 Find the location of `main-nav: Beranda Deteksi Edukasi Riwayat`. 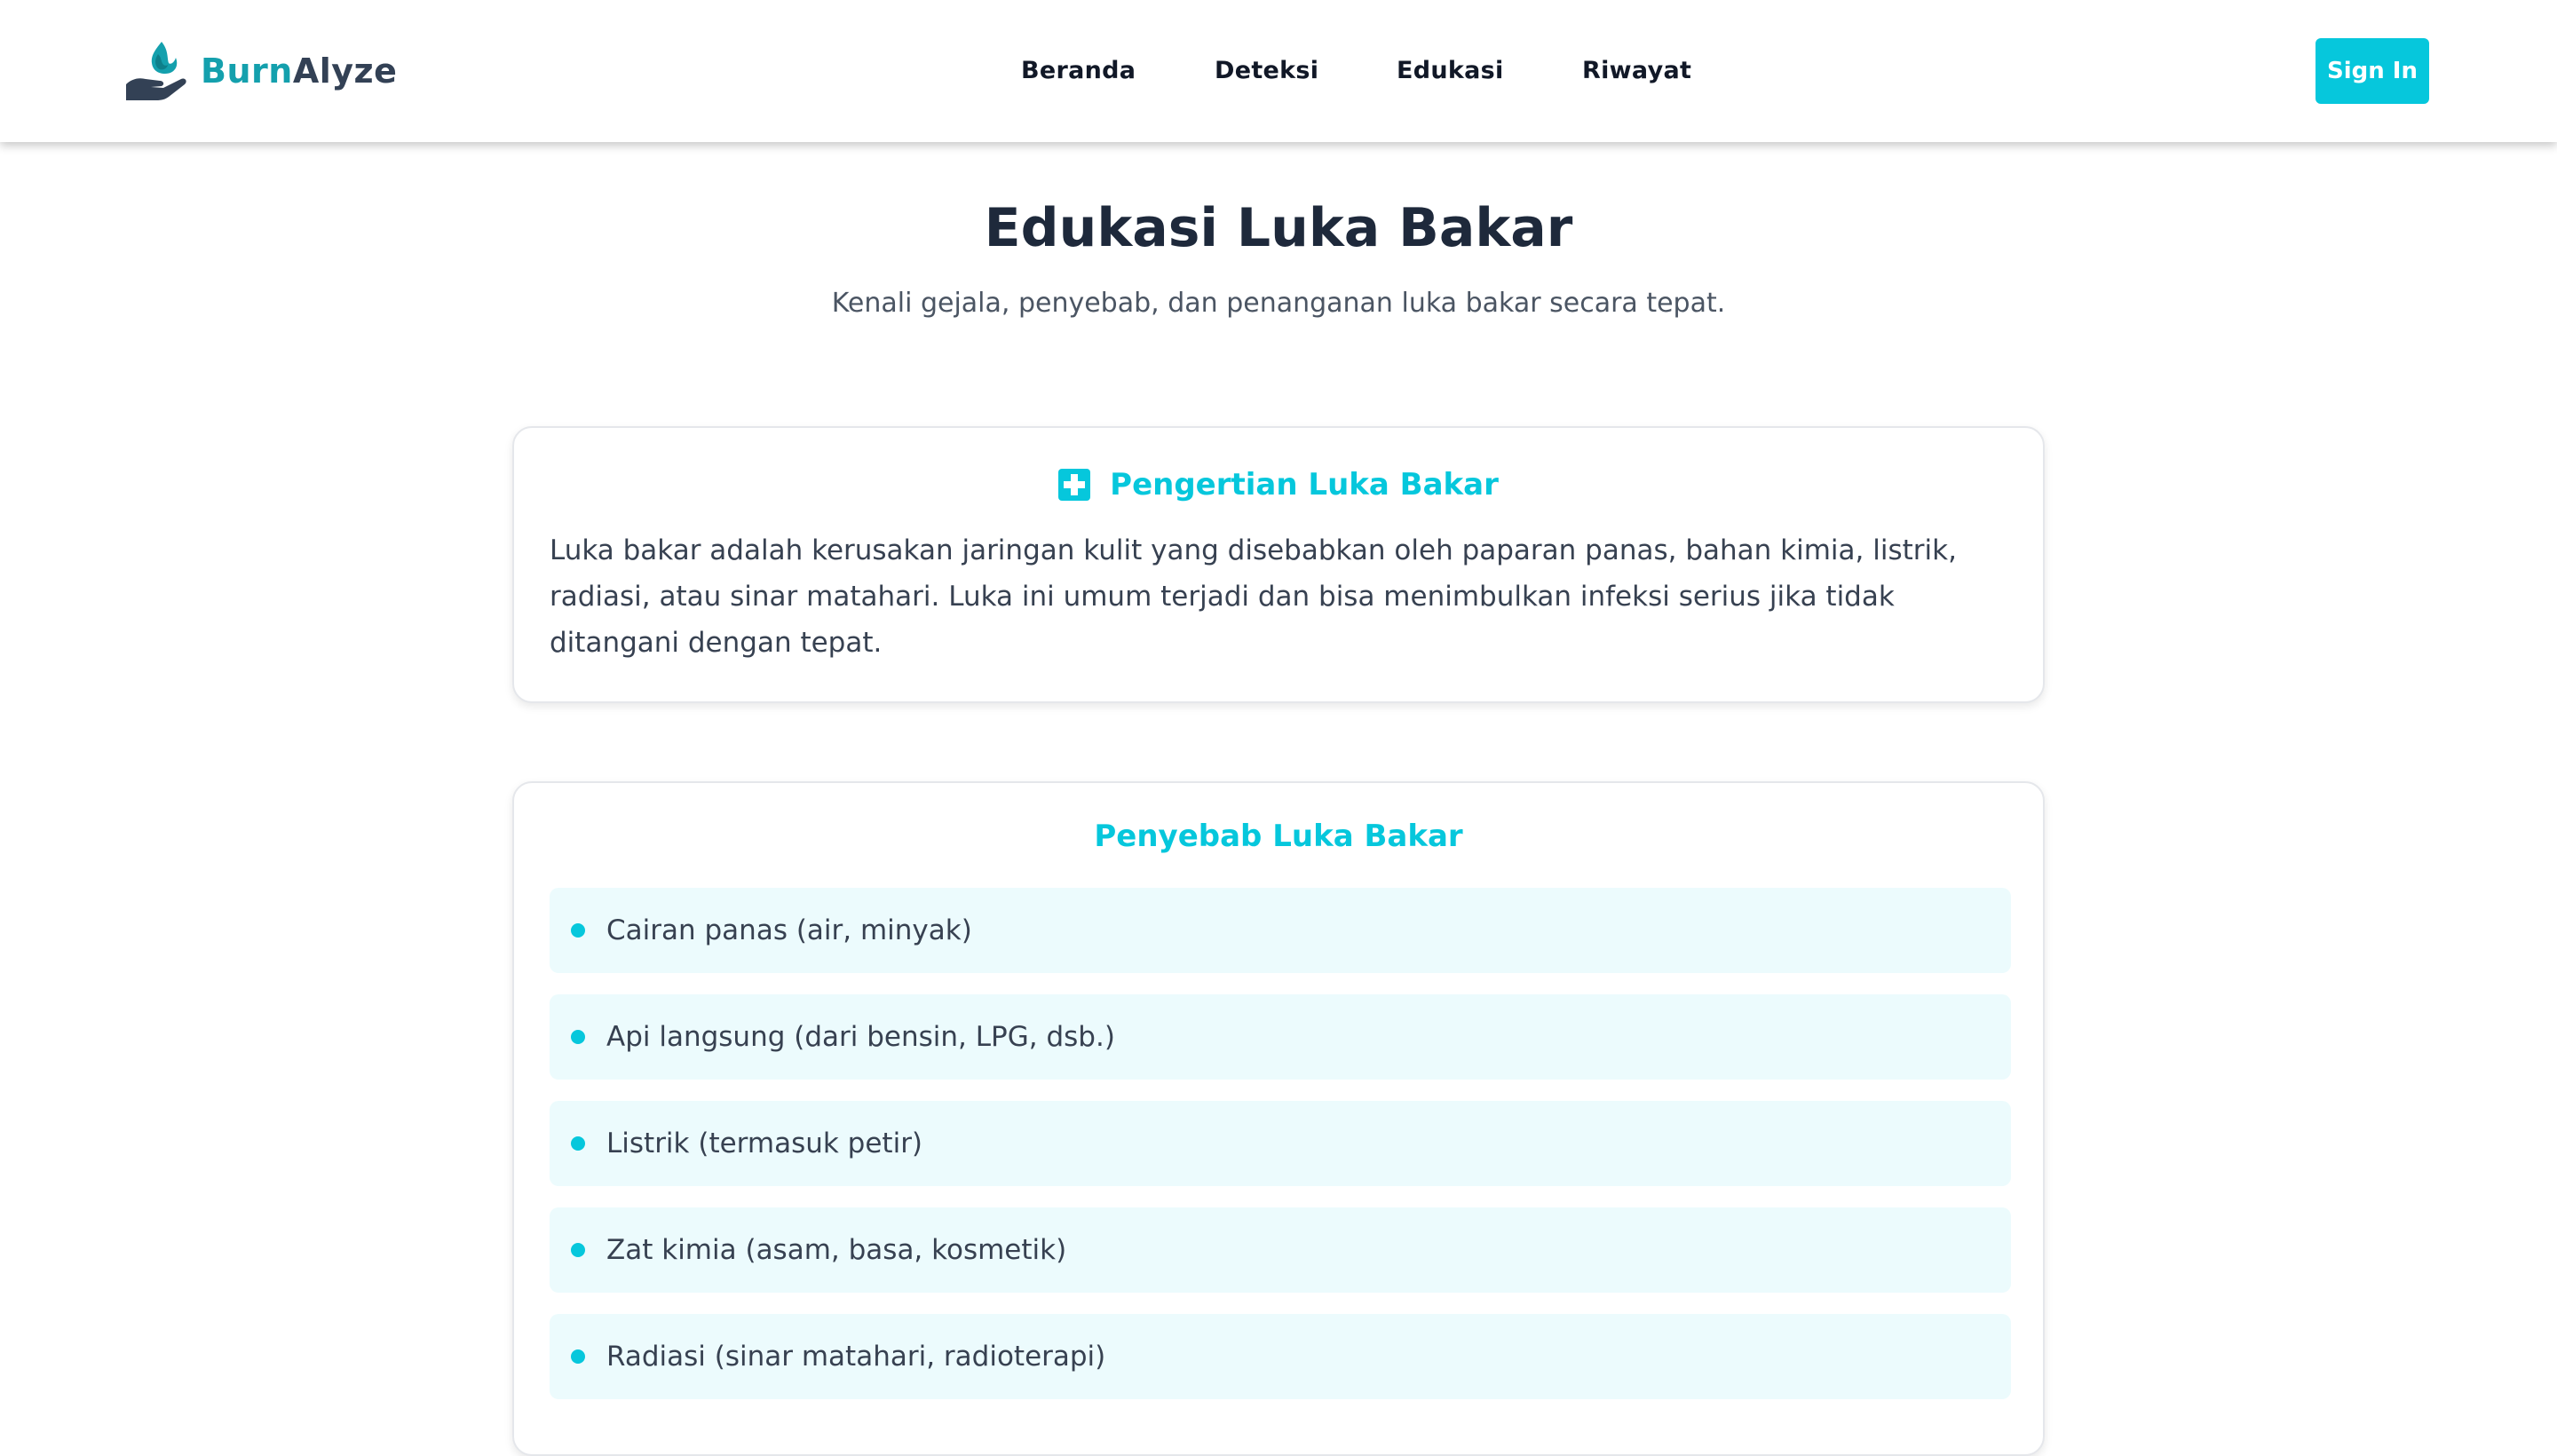

main-nav: Beranda Deteksi Edukasi Riwayat is located at coordinates (1278, 71).